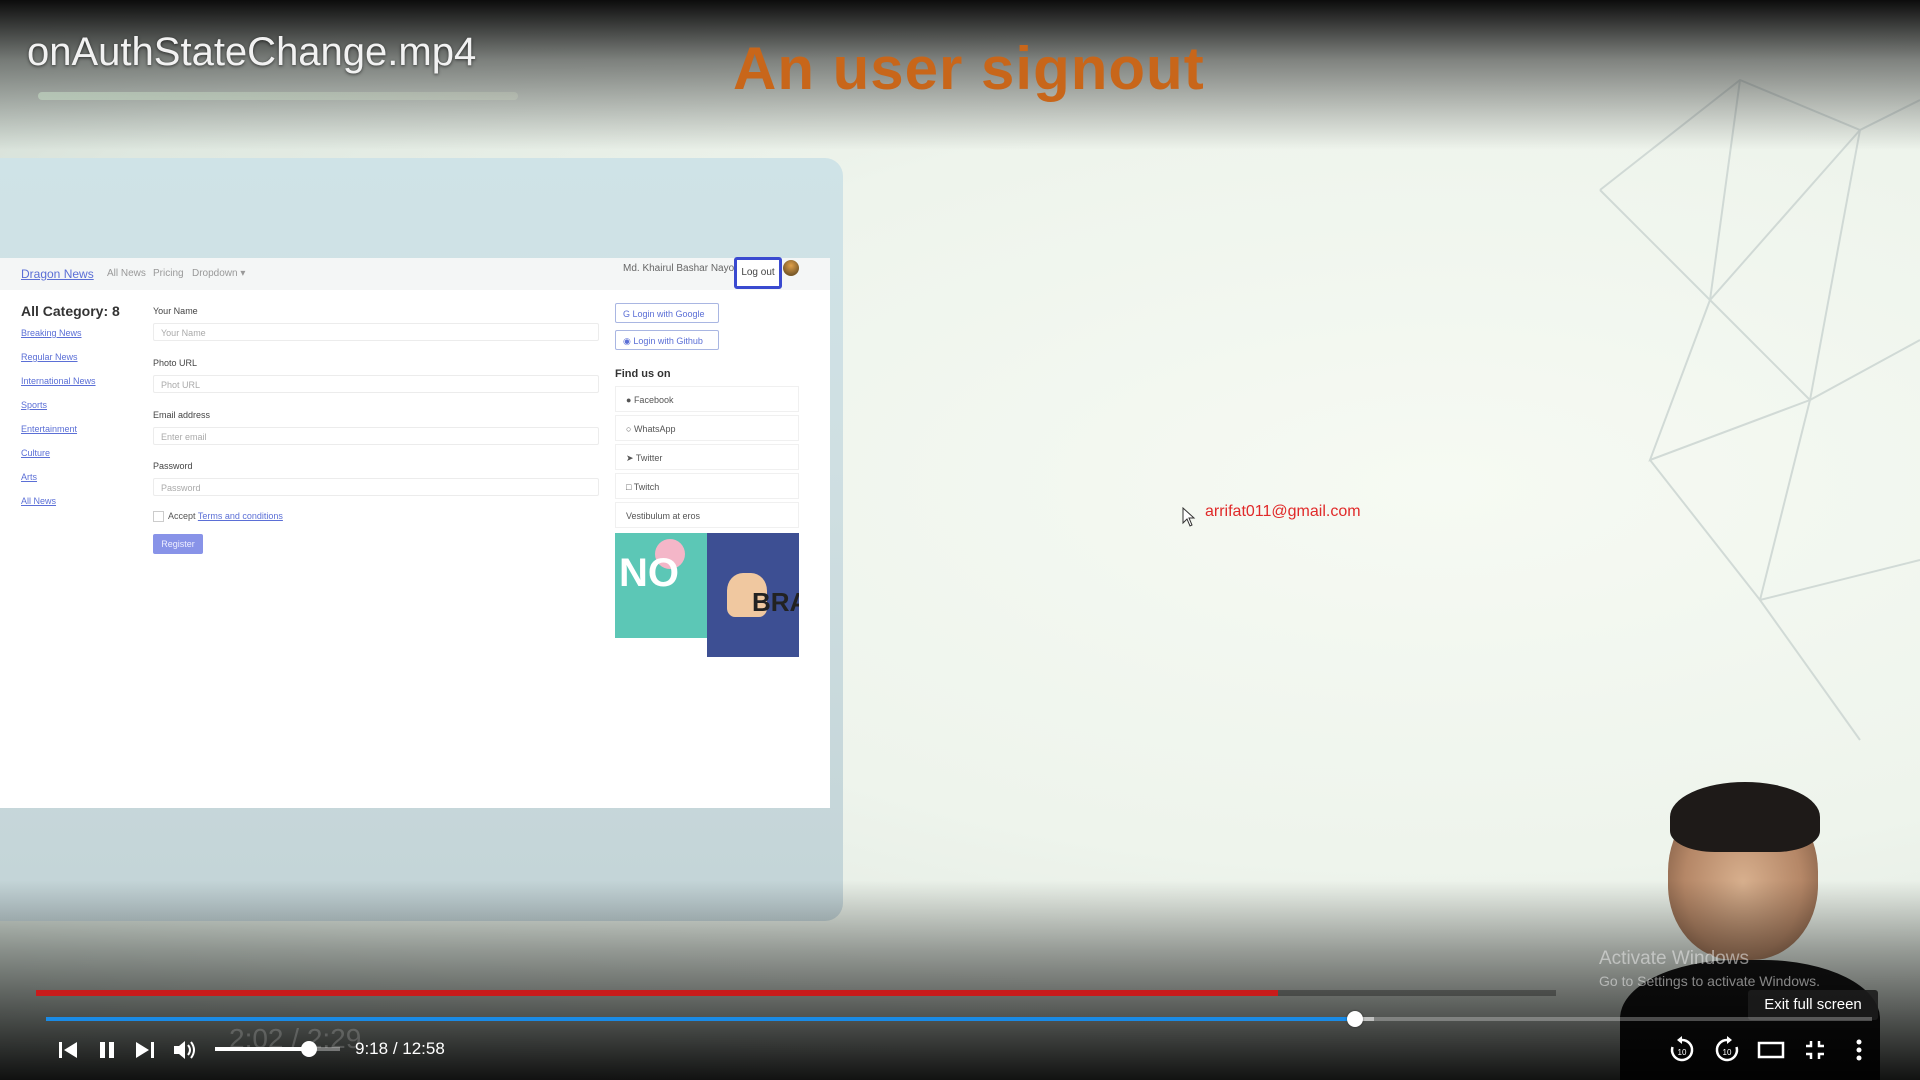 Image resolution: width=1920 pixels, height=1080 pixels. What do you see at coordinates (423, 1048) in the screenshot?
I see `duration: 12:58` at bounding box center [423, 1048].